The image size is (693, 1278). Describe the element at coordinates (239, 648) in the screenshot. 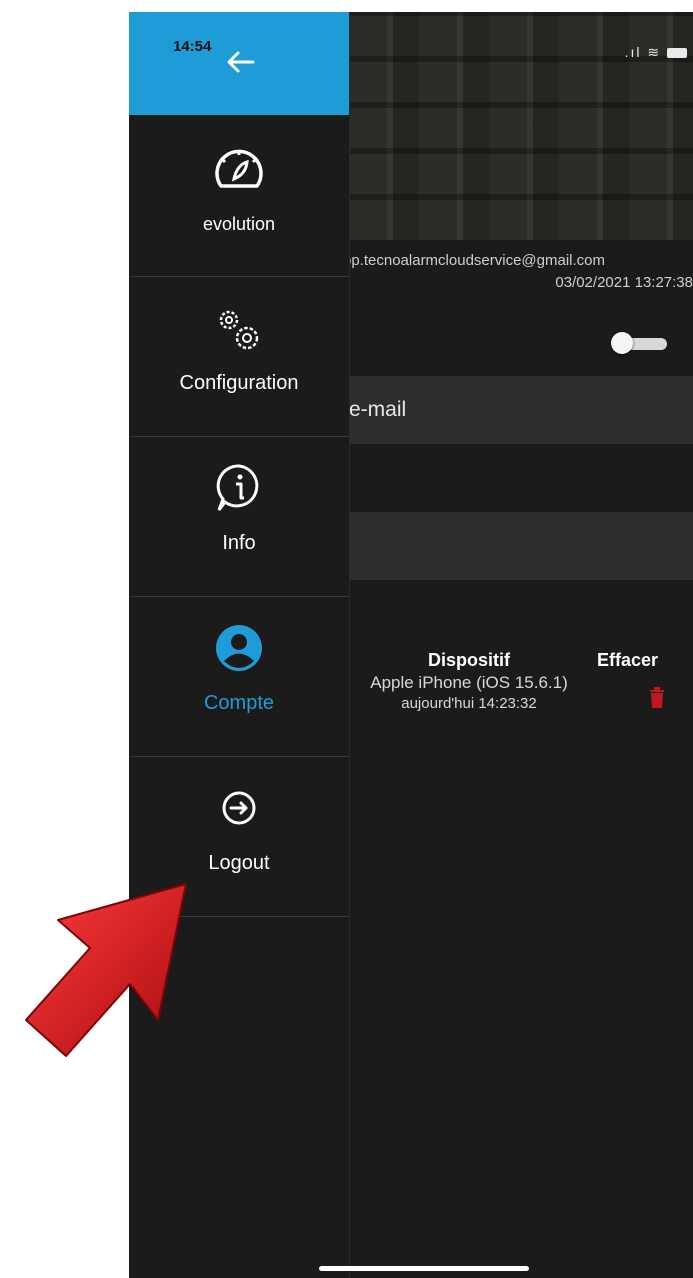

I see `user-icon` at that location.